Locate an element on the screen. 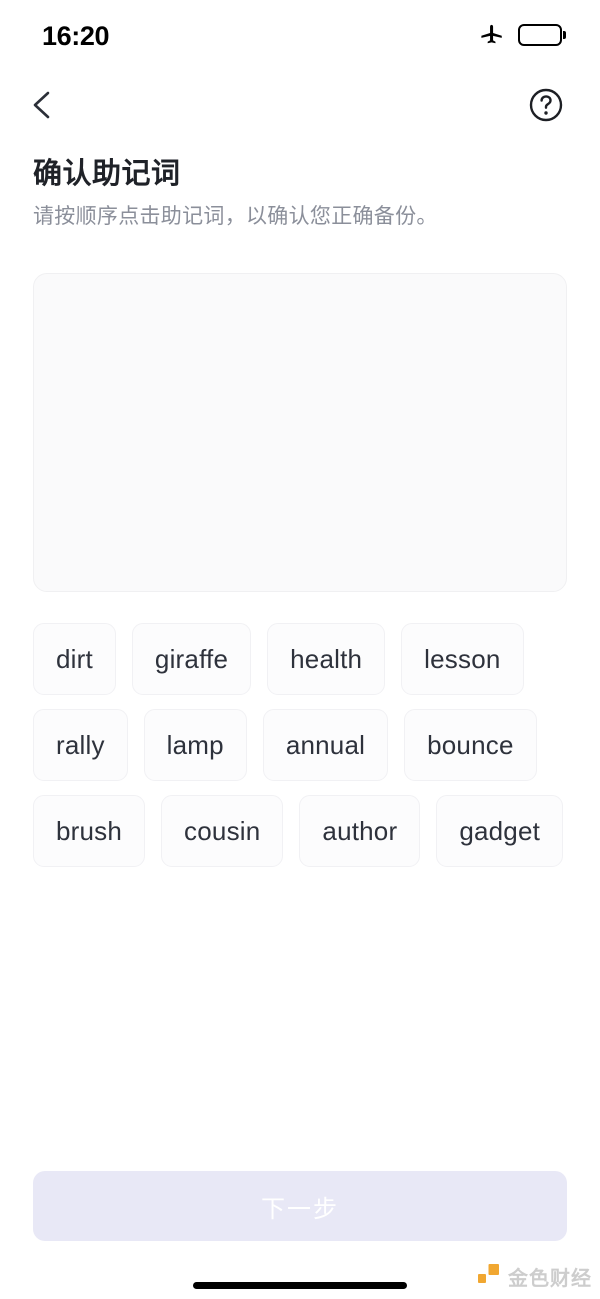 The width and height of the screenshot is (600, 1299). word-chip: lamp is located at coordinates (195, 745).